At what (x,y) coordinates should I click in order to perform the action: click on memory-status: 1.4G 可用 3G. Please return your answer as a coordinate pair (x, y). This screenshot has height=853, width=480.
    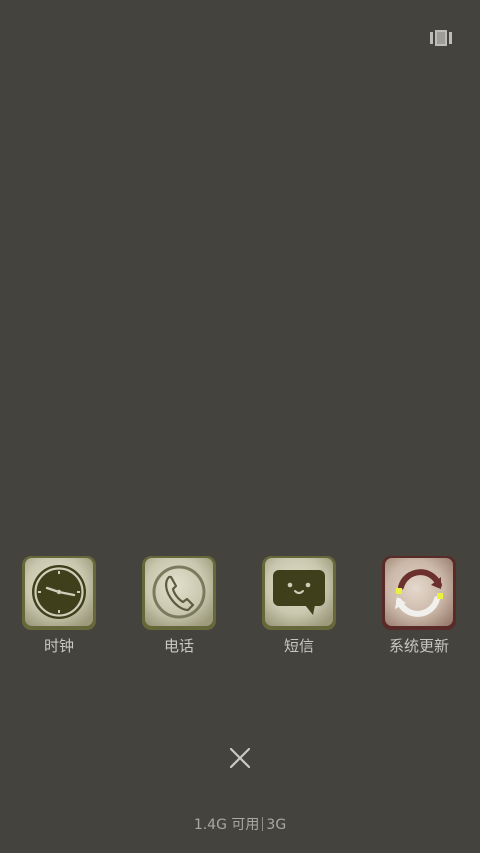
    Looking at the image, I should click on (240, 825).